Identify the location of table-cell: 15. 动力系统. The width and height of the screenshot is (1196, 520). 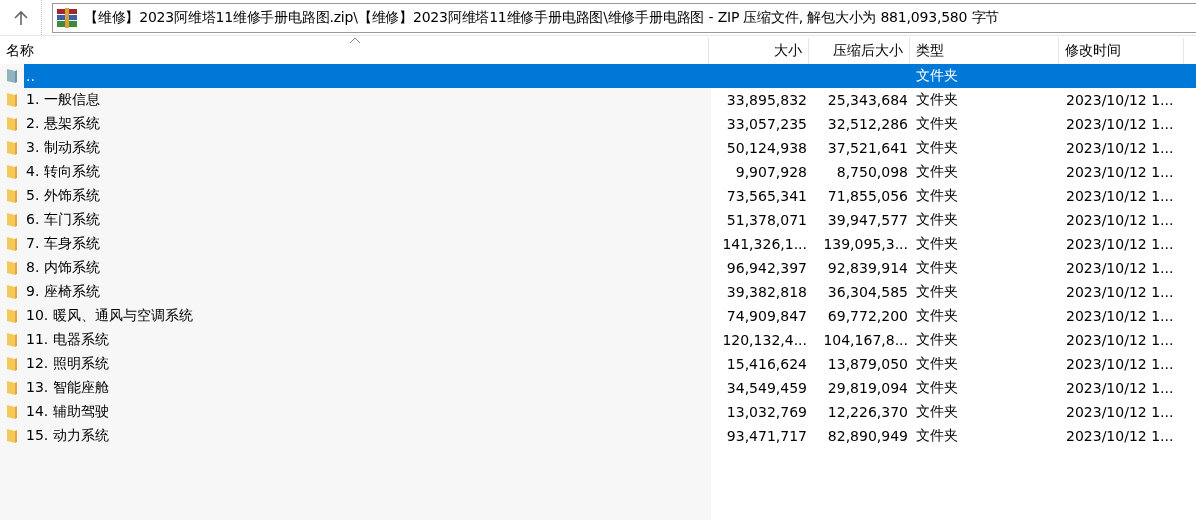
(367, 436).